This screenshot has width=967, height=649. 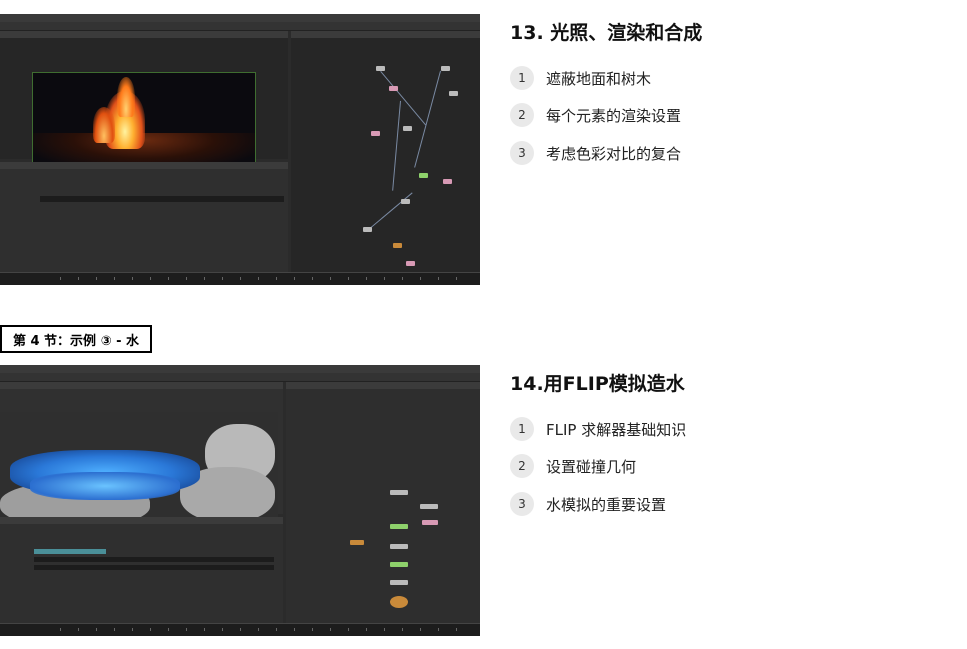 What do you see at coordinates (591, 466) in the screenshot?
I see `item-label: 设置碰撞几何` at bounding box center [591, 466].